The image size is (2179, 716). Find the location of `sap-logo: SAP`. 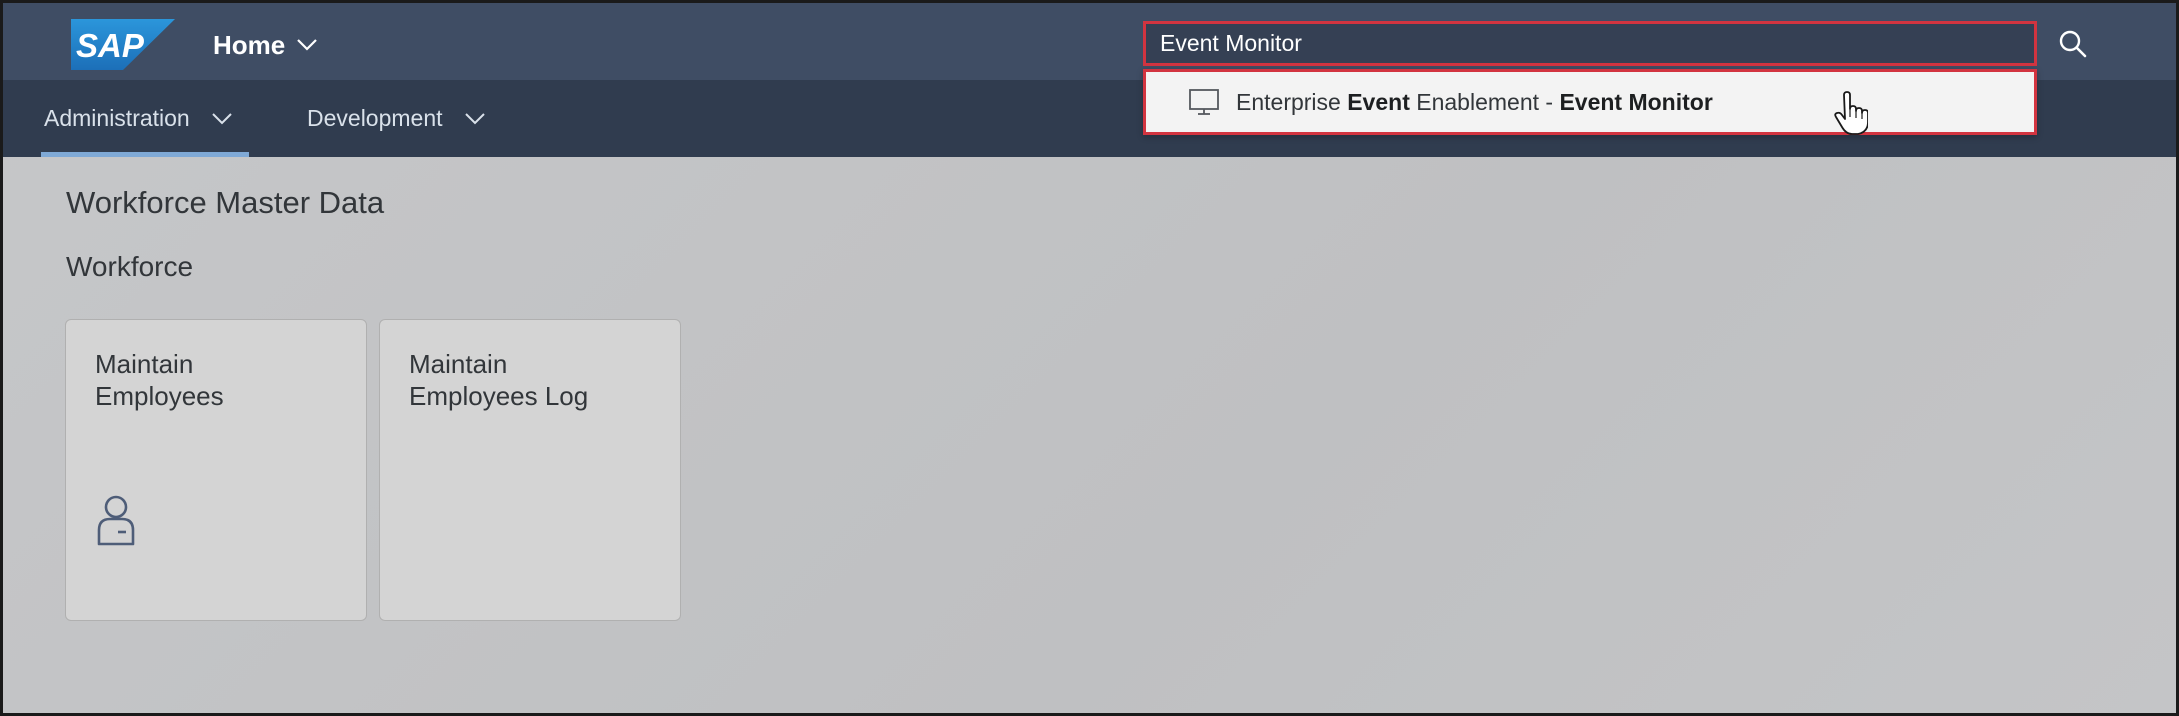

sap-logo: SAP is located at coordinates (123, 44).